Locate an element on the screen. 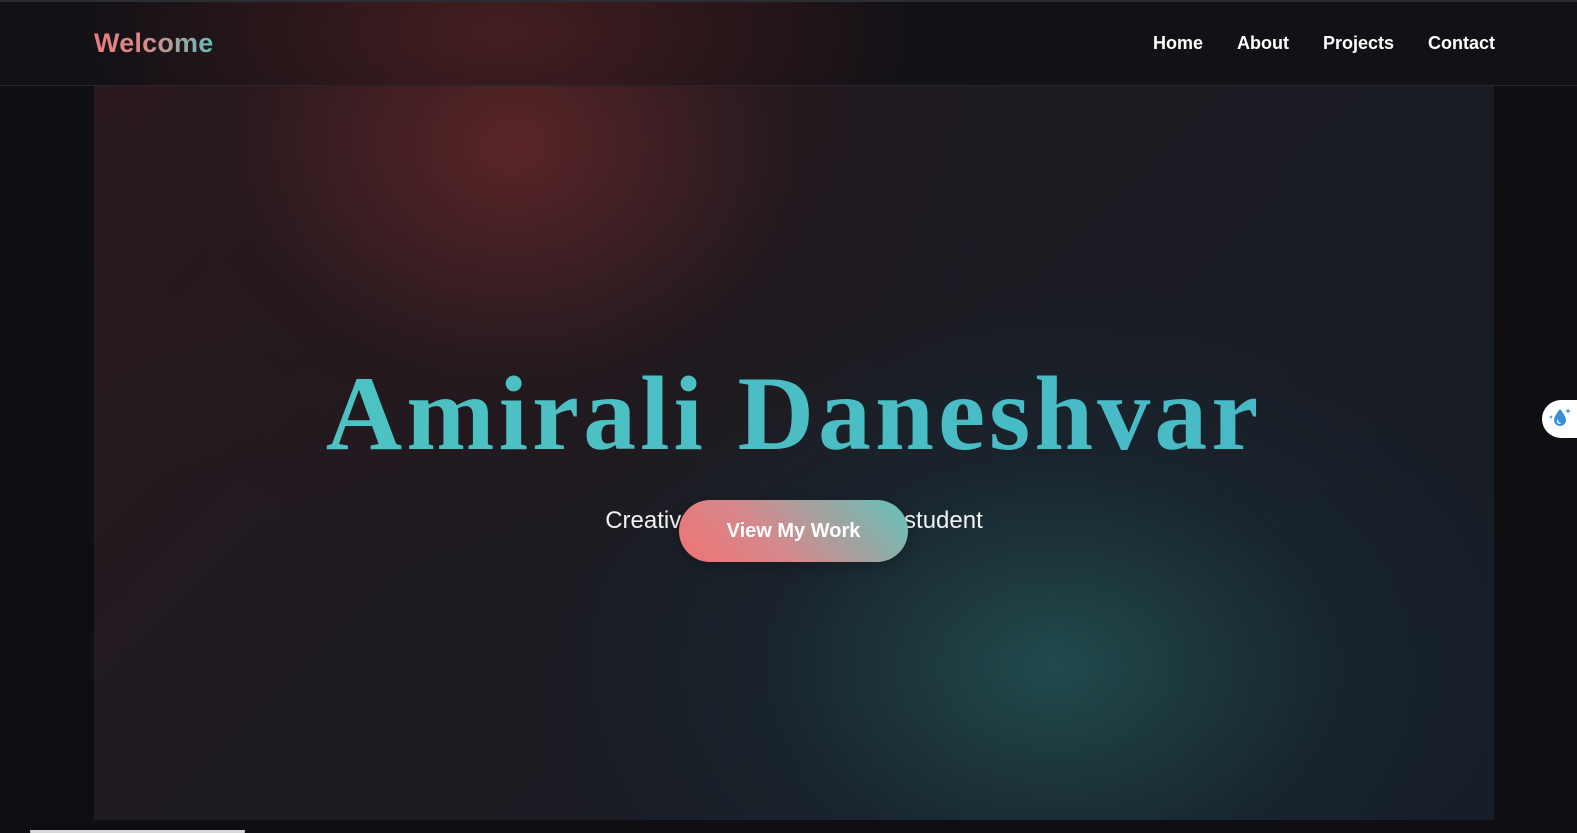  nav-menu: Home About Projects Contact is located at coordinates (1324, 43).